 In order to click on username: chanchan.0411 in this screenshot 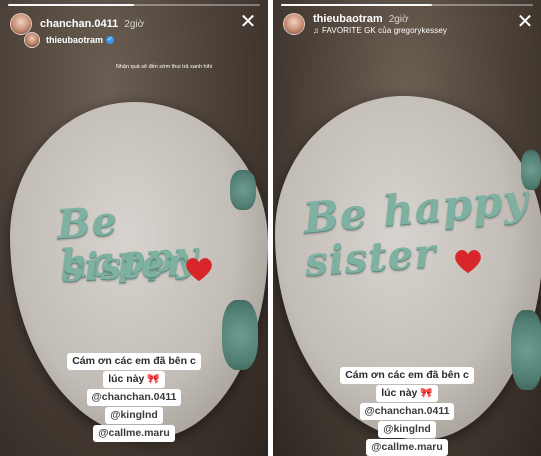, I will do `click(79, 24)`.